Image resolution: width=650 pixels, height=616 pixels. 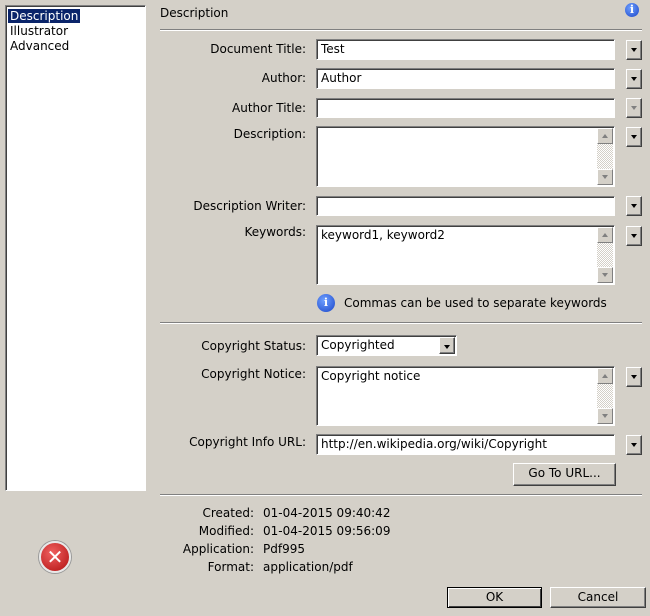 What do you see at coordinates (284, 549) in the screenshot?
I see `application-value: Pdf995` at bounding box center [284, 549].